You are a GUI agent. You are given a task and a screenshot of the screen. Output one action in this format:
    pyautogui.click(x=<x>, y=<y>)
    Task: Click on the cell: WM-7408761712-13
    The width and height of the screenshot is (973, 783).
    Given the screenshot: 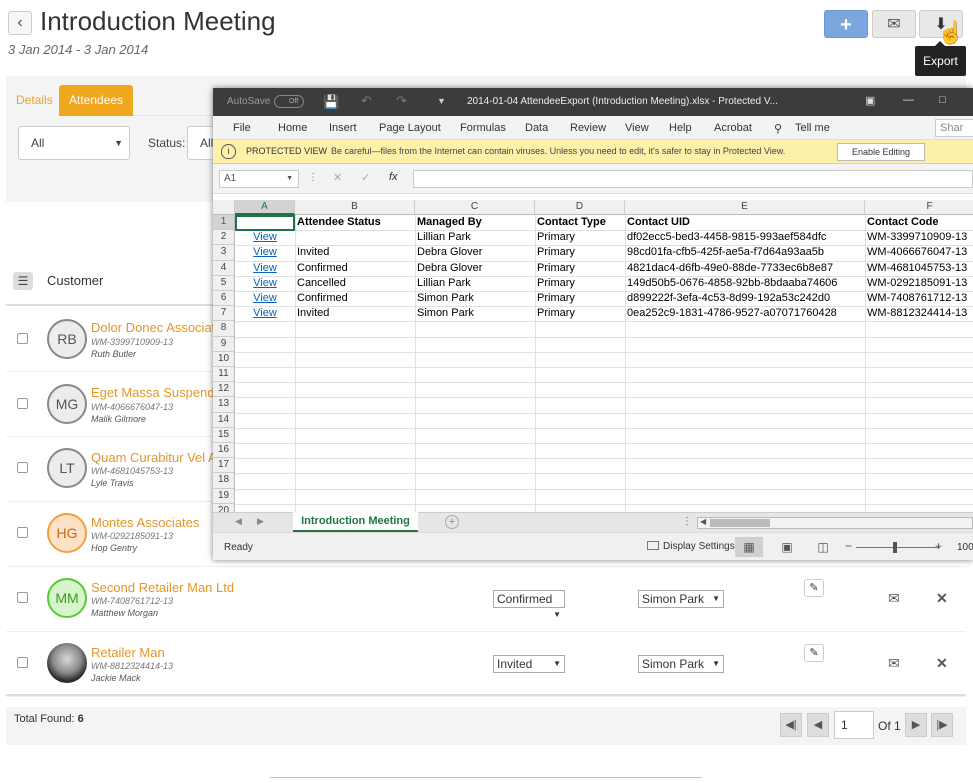 What is the action you would take?
    pyautogui.click(x=919, y=298)
    